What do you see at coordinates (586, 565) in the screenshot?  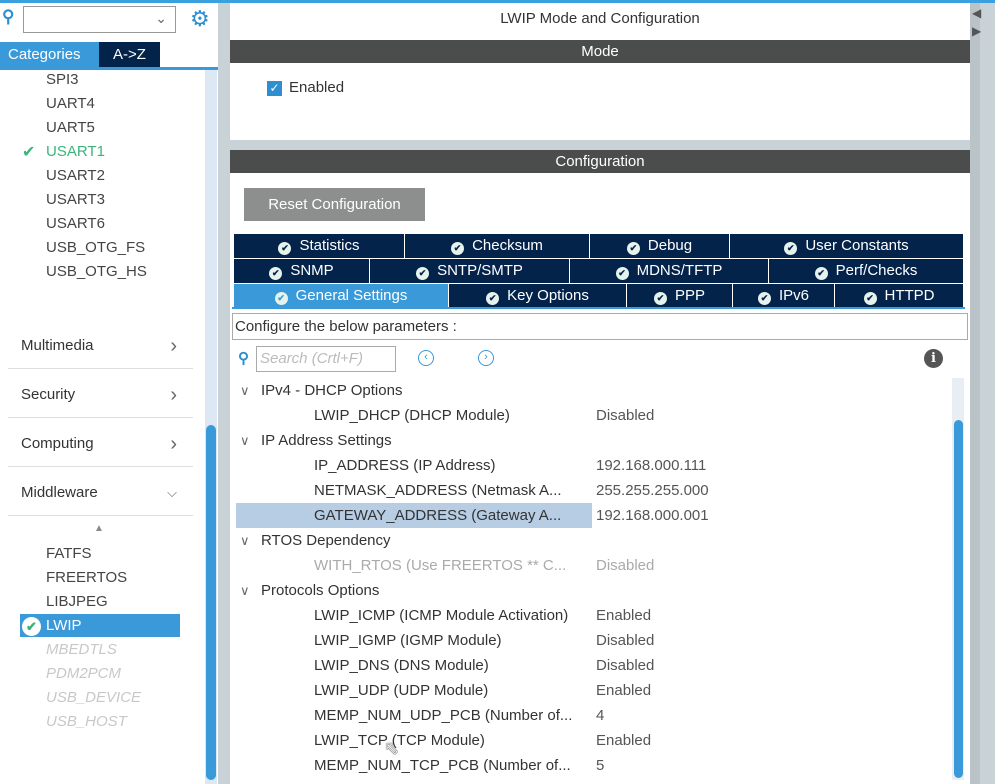 I see `tree-row: WITH_RTOS (Use FREERTOS ** C... Disabled` at bounding box center [586, 565].